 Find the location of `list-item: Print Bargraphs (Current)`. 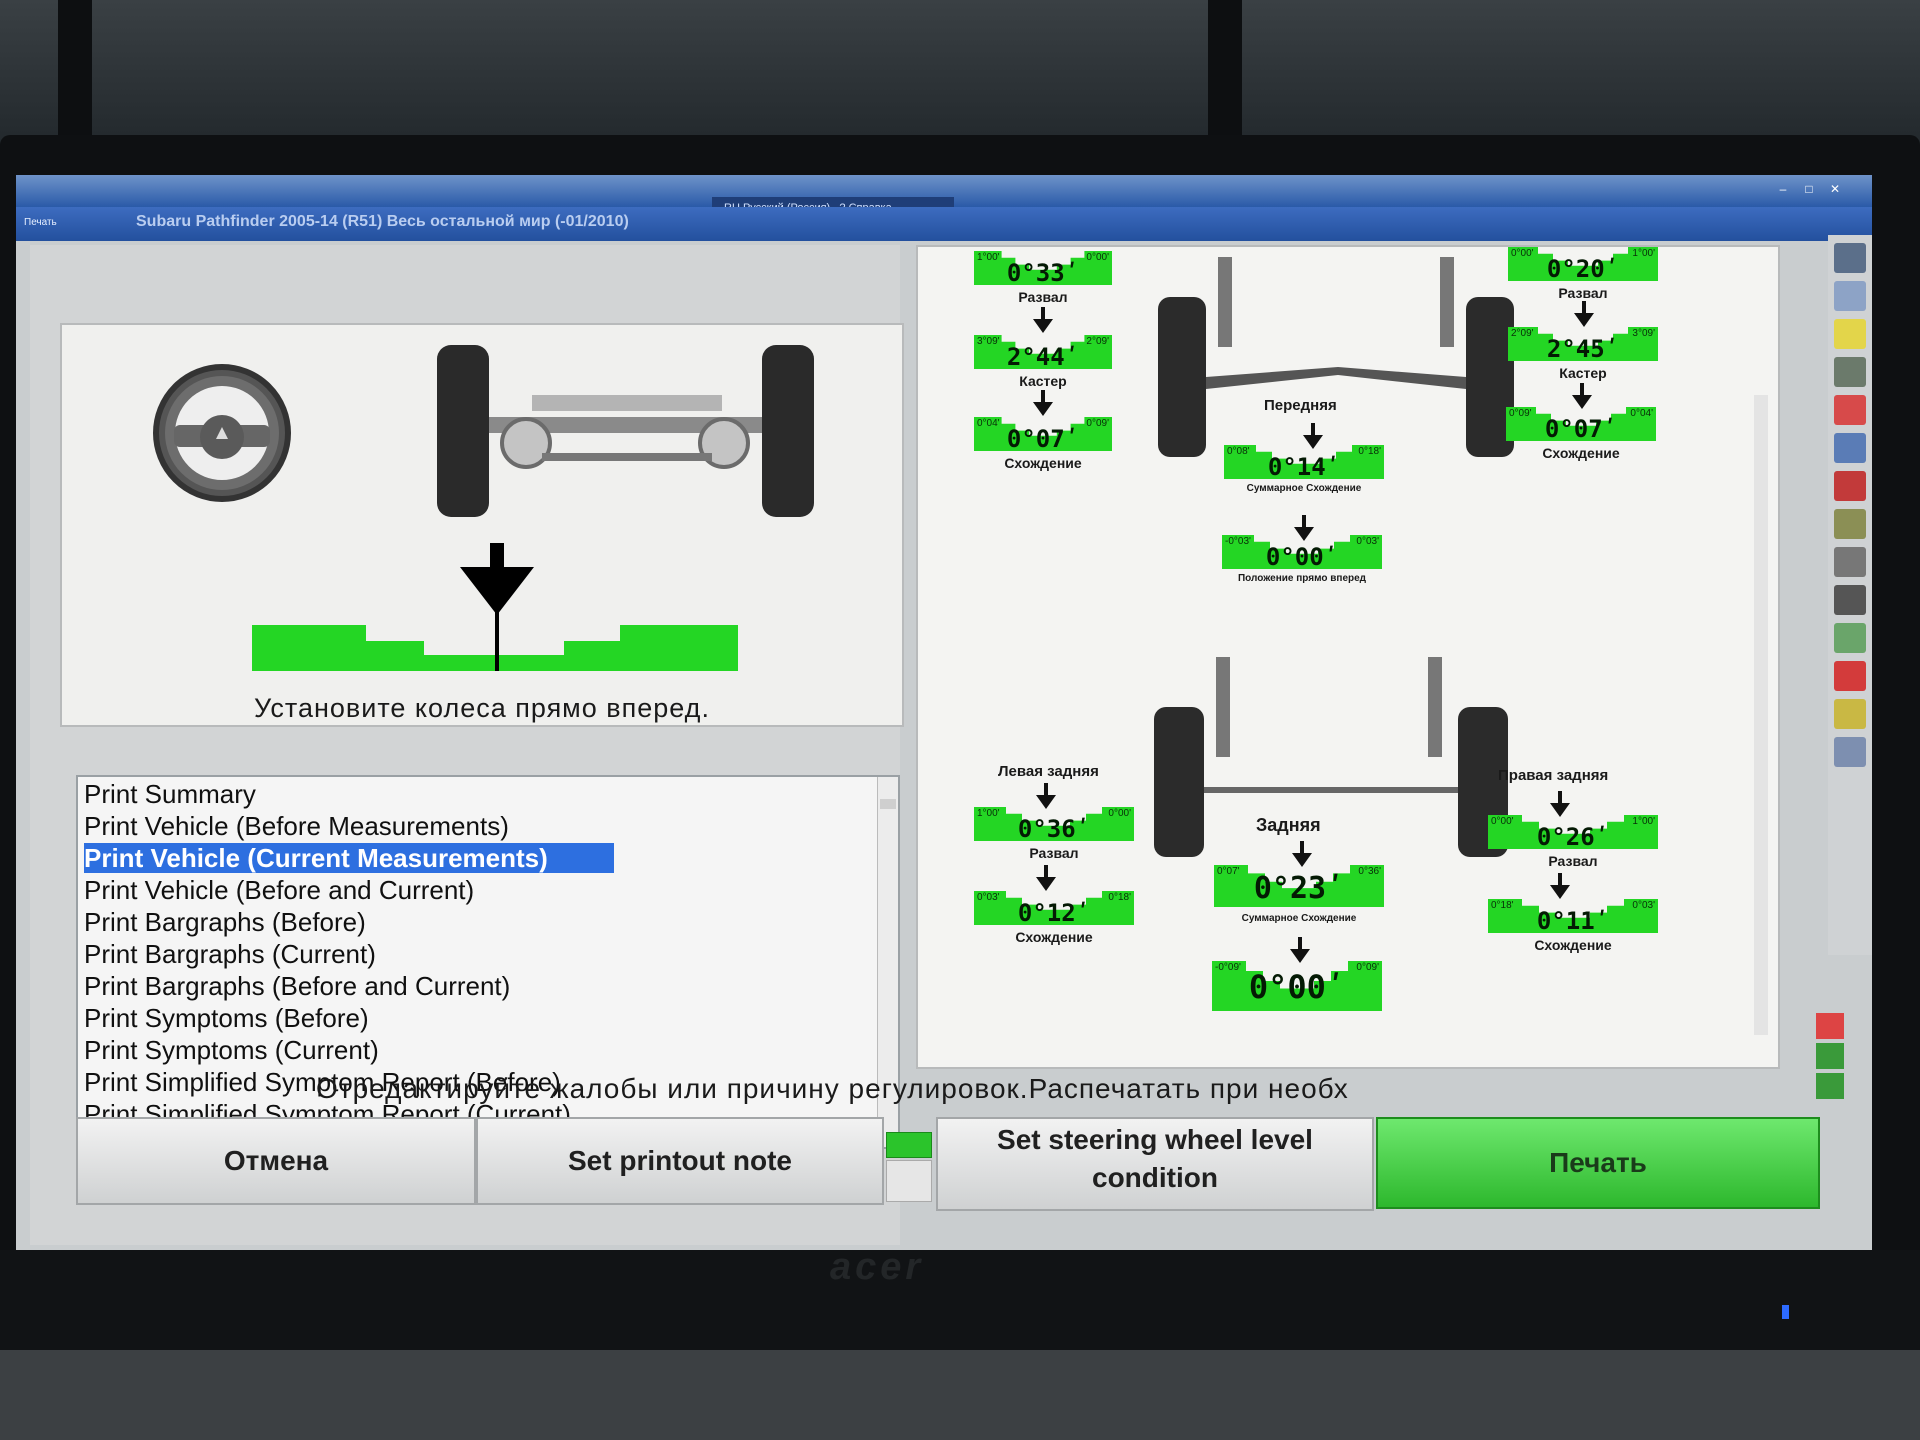

list-item: Print Bargraphs (Current) is located at coordinates (230, 954).